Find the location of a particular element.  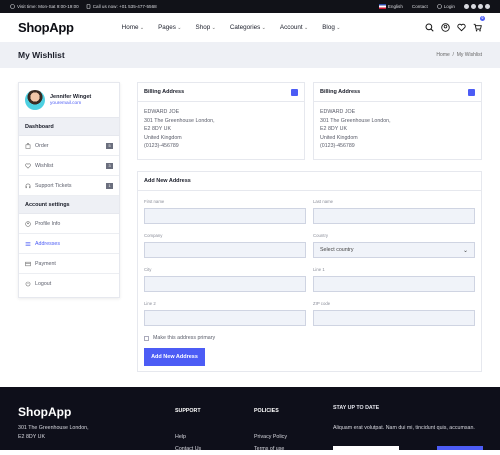

nav-account: Account is located at coordinates (294, 27).